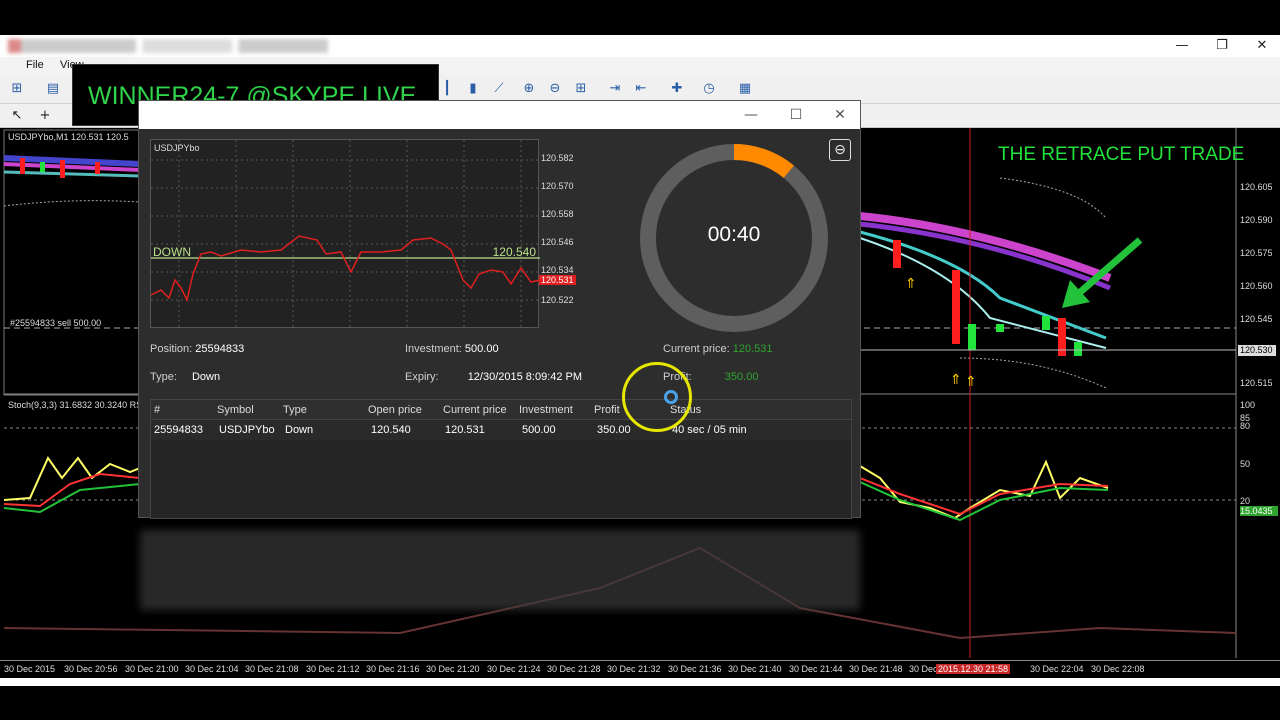 The image size is (1280, 720). Describe the element at coordinates (152, 669) in the screenshot. I see `time-tick: 30 Dec 21:00` at that location.